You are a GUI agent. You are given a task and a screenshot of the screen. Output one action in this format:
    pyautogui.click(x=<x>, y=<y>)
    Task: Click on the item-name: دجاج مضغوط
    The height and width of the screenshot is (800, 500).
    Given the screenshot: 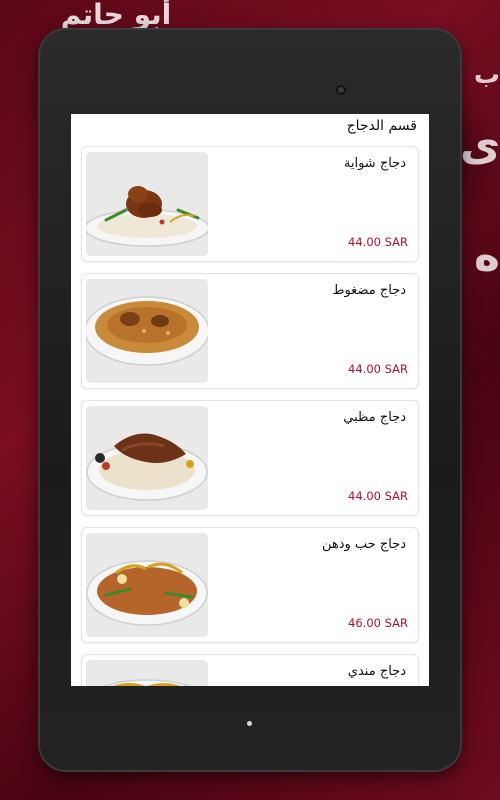 What is the action you would take?
    pyautogui.click(x=369, y=290)
    